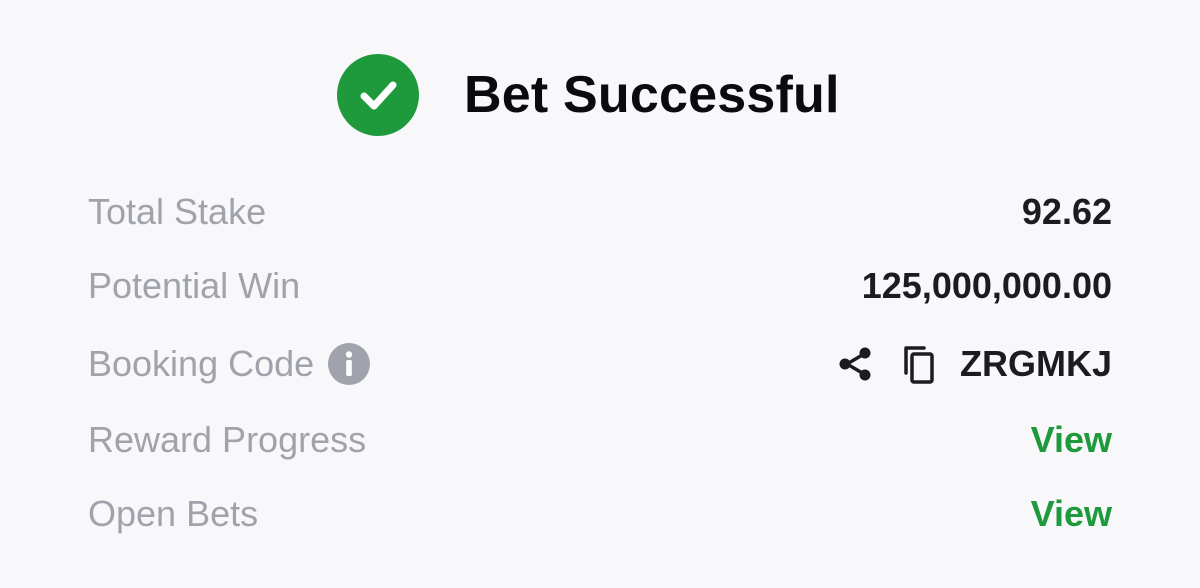 Image resolution: width=1200 pixels, height=588 pixels. What do you see at coordinates (177, 211) in the screenshot?
I see `total-stake-label: Total Stake` at bounding box center [177, 211].